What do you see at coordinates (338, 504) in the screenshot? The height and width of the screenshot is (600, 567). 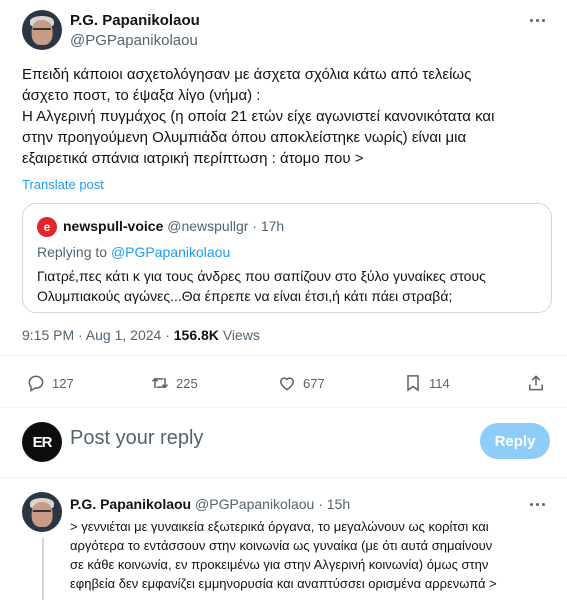 I see `reply-time: 15h` at bounding box center [338, 504].